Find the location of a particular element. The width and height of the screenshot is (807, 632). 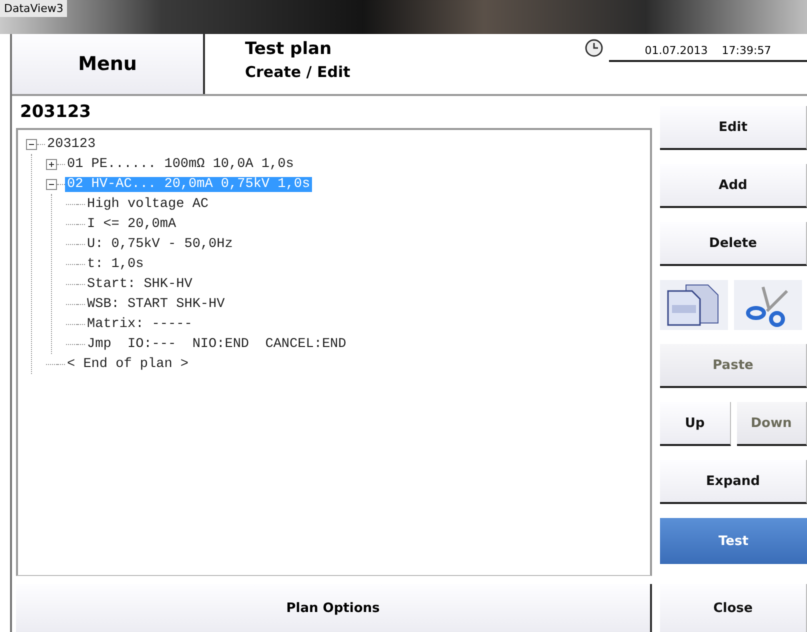

tree-item: Jmp IO:--- NIO:END CANCEL:END is located at coordinates (216, 344).